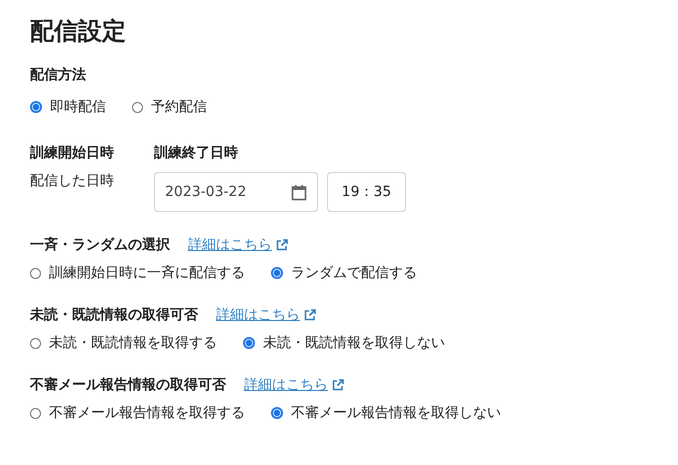 Image resolution: width=678 pixels, height=465 pixels. I want to click on radio-label: 未読・既読情報を取得しない, so click(354, 343).